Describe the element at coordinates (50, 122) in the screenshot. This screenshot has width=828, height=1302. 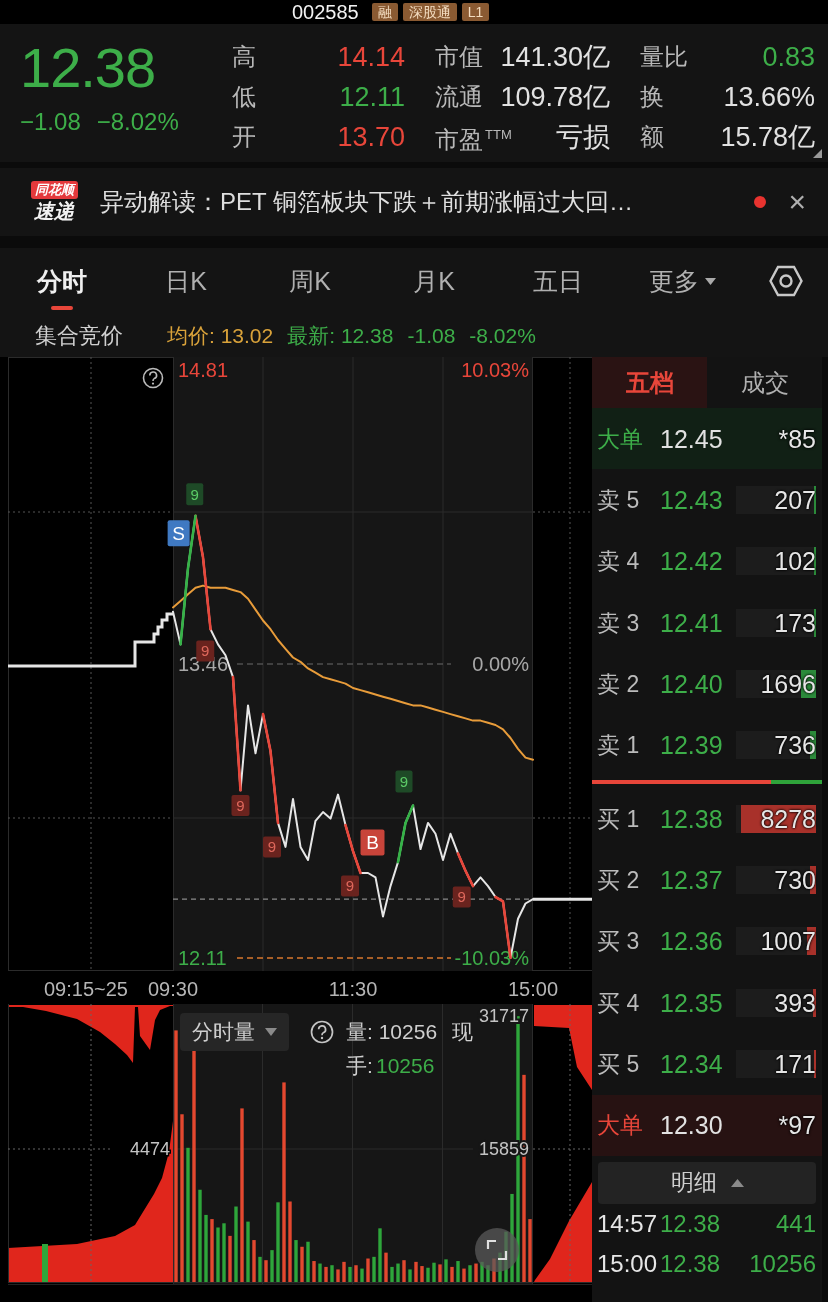
I see `price-change: −1.08` at that location.